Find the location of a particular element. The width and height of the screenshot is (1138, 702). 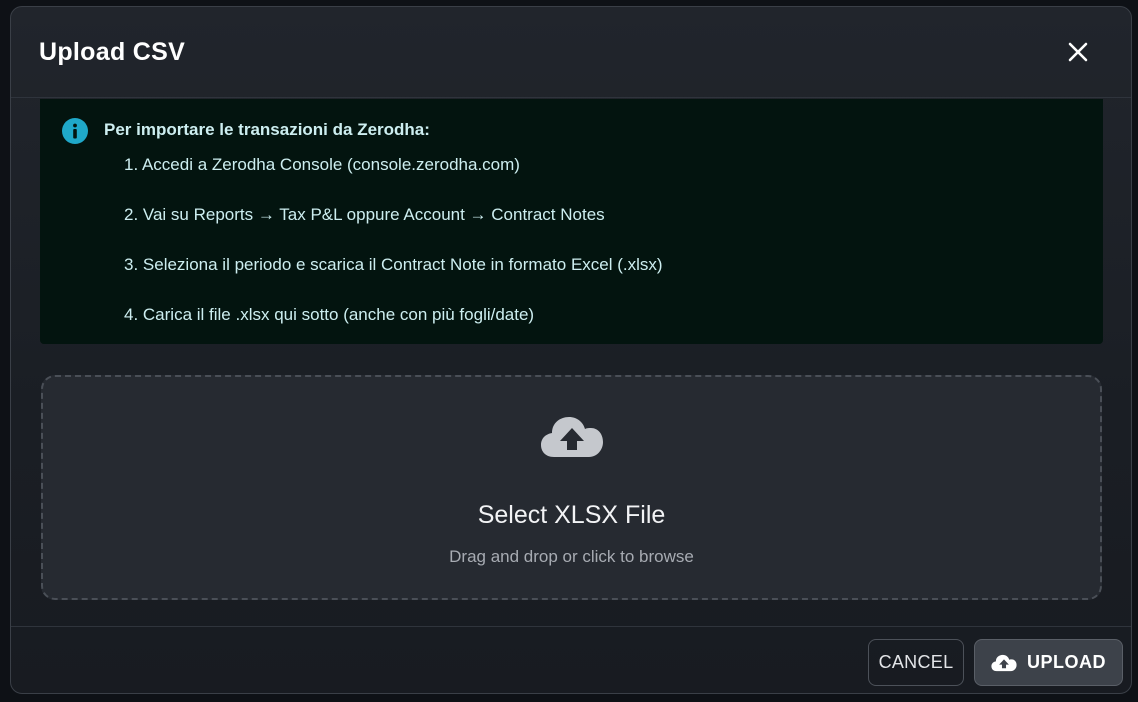

close-icon is located at coordinates (1078, 52).